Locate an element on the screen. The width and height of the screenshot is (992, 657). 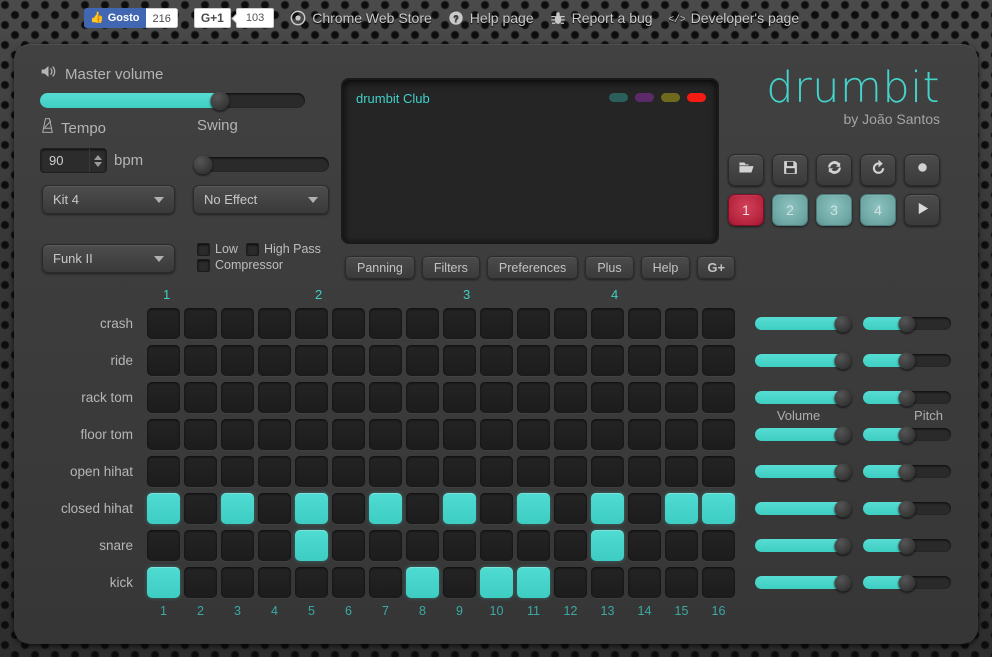
facebook-like-button: 👍 Gosto 216 is located at coordinates (131, 18).